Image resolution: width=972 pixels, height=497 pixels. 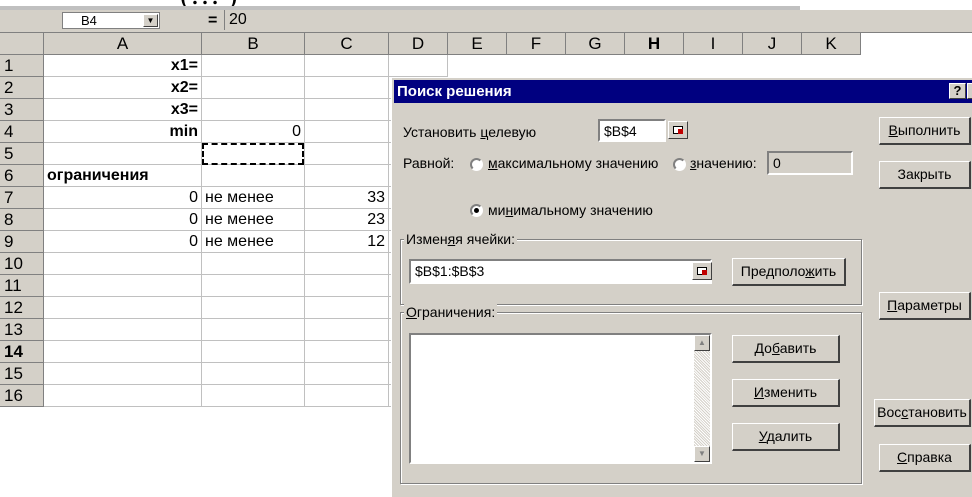 I want to click on chevron-down-icon: ▼, so click(x=150, y=20).